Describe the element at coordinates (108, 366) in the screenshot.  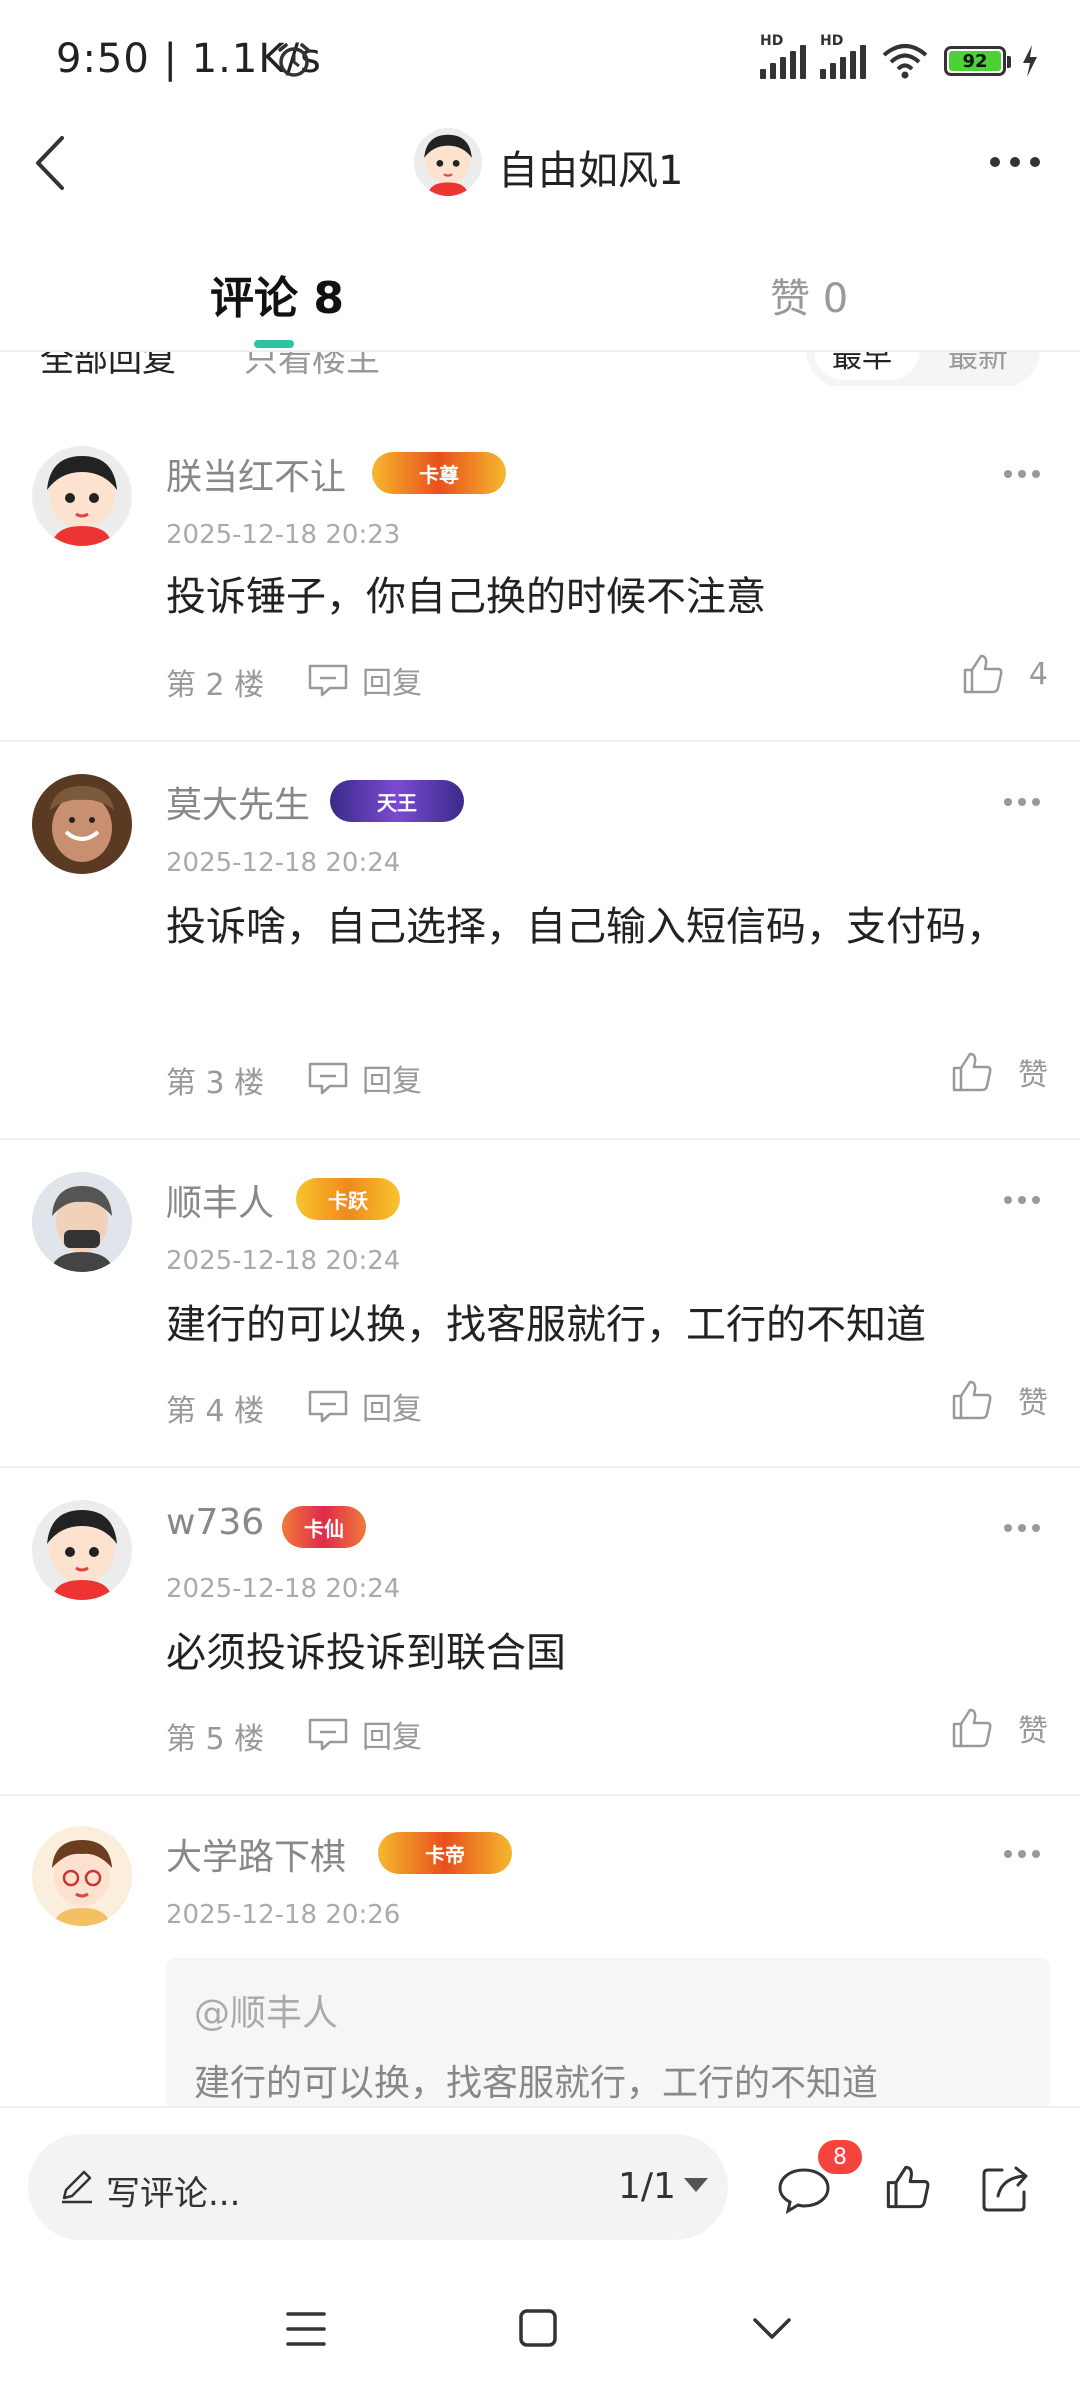
I see `filter-all-replies: 全部回复` at that location.